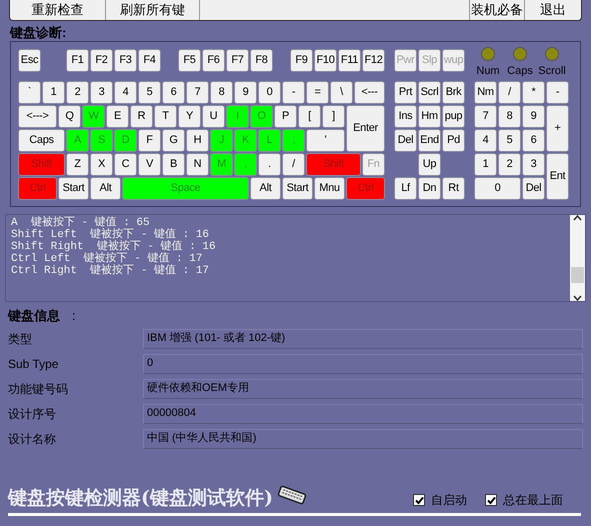 The image size is (591, 526). I want to click on indicator-label: Scroll, so click(552, 71).